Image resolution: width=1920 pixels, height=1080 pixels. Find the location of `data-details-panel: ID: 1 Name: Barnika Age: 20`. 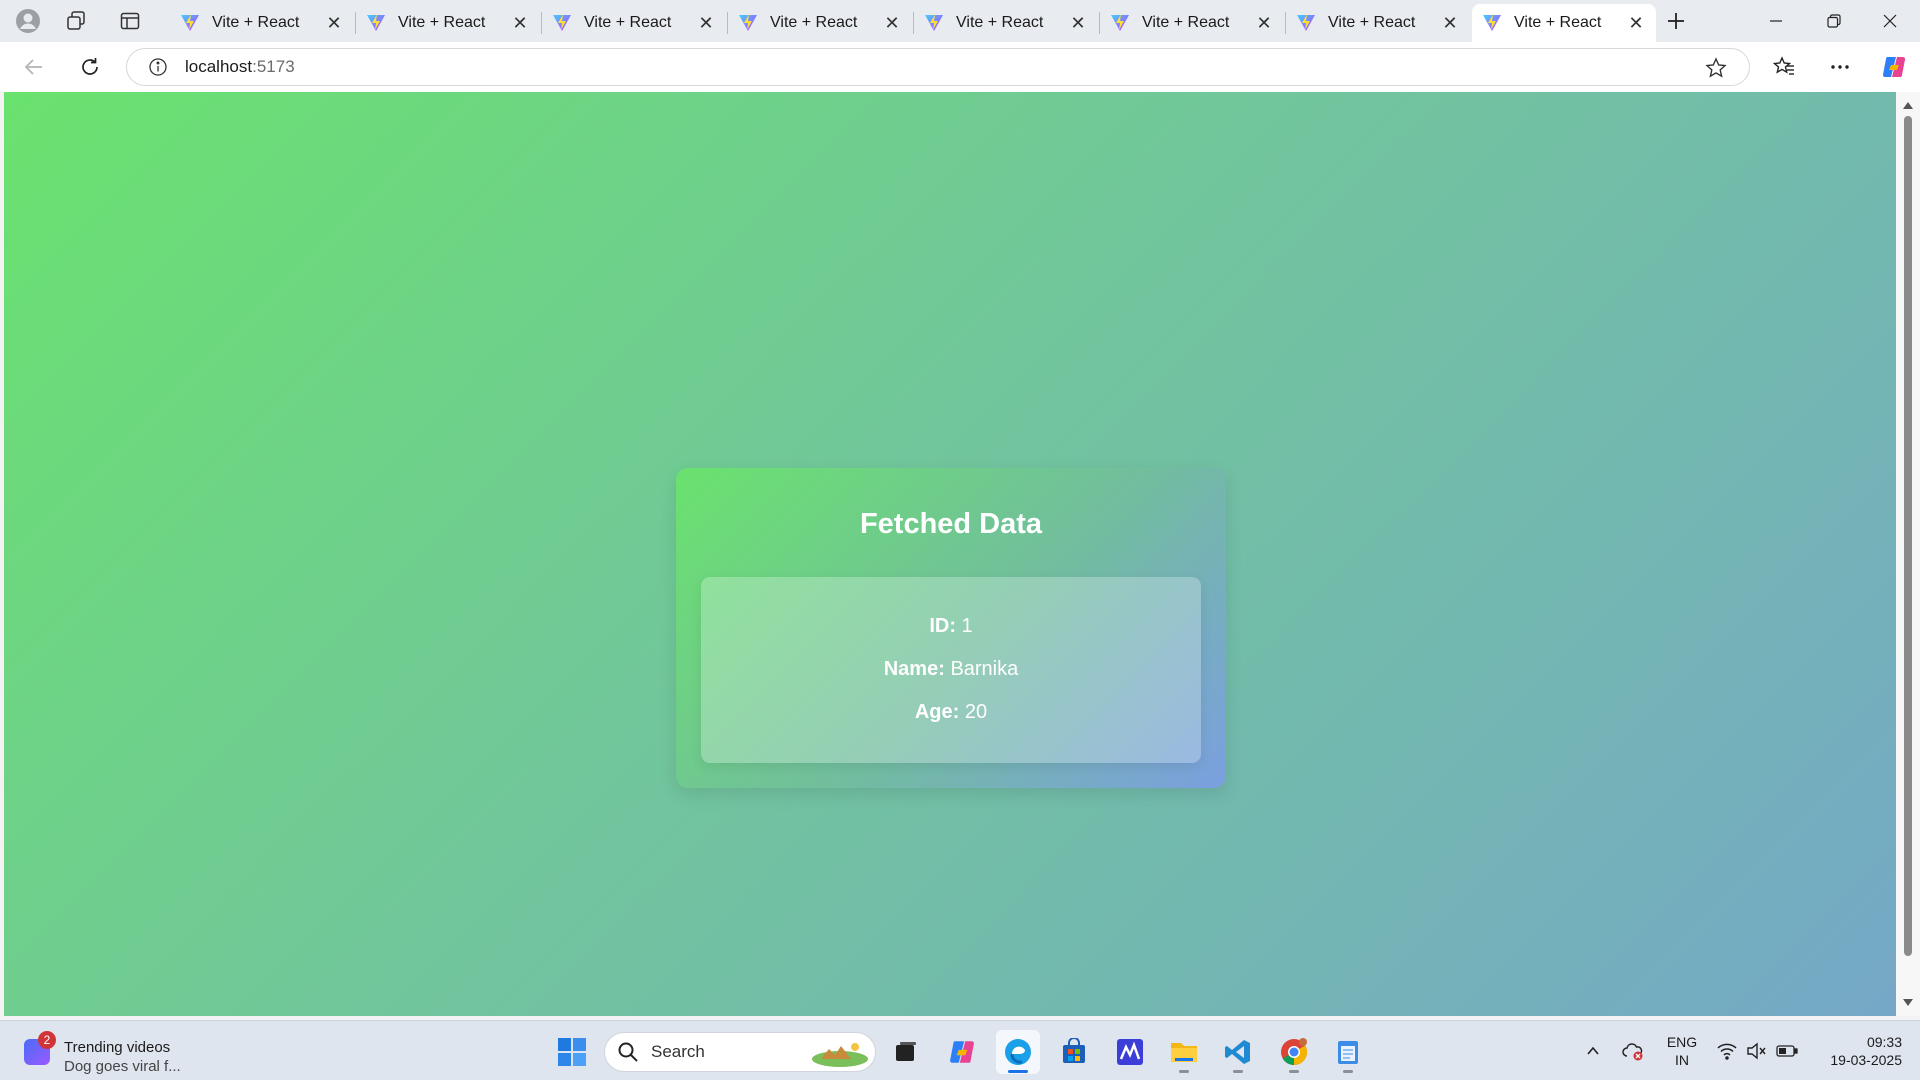

data-details-panel: ID: 1 Name: Barnika Age: 20 is located at coordinates (951, 670).